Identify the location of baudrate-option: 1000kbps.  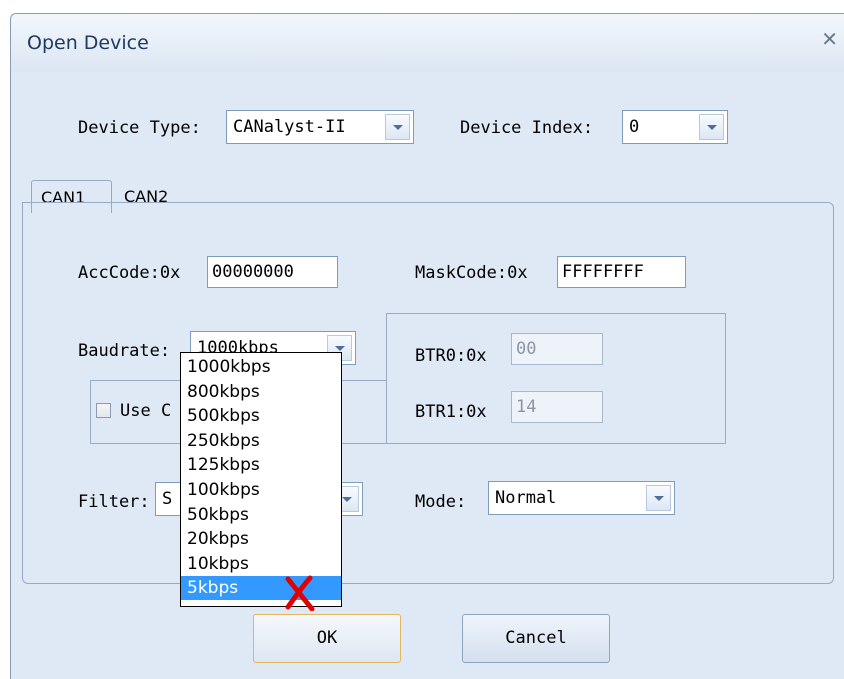
(261, 367).